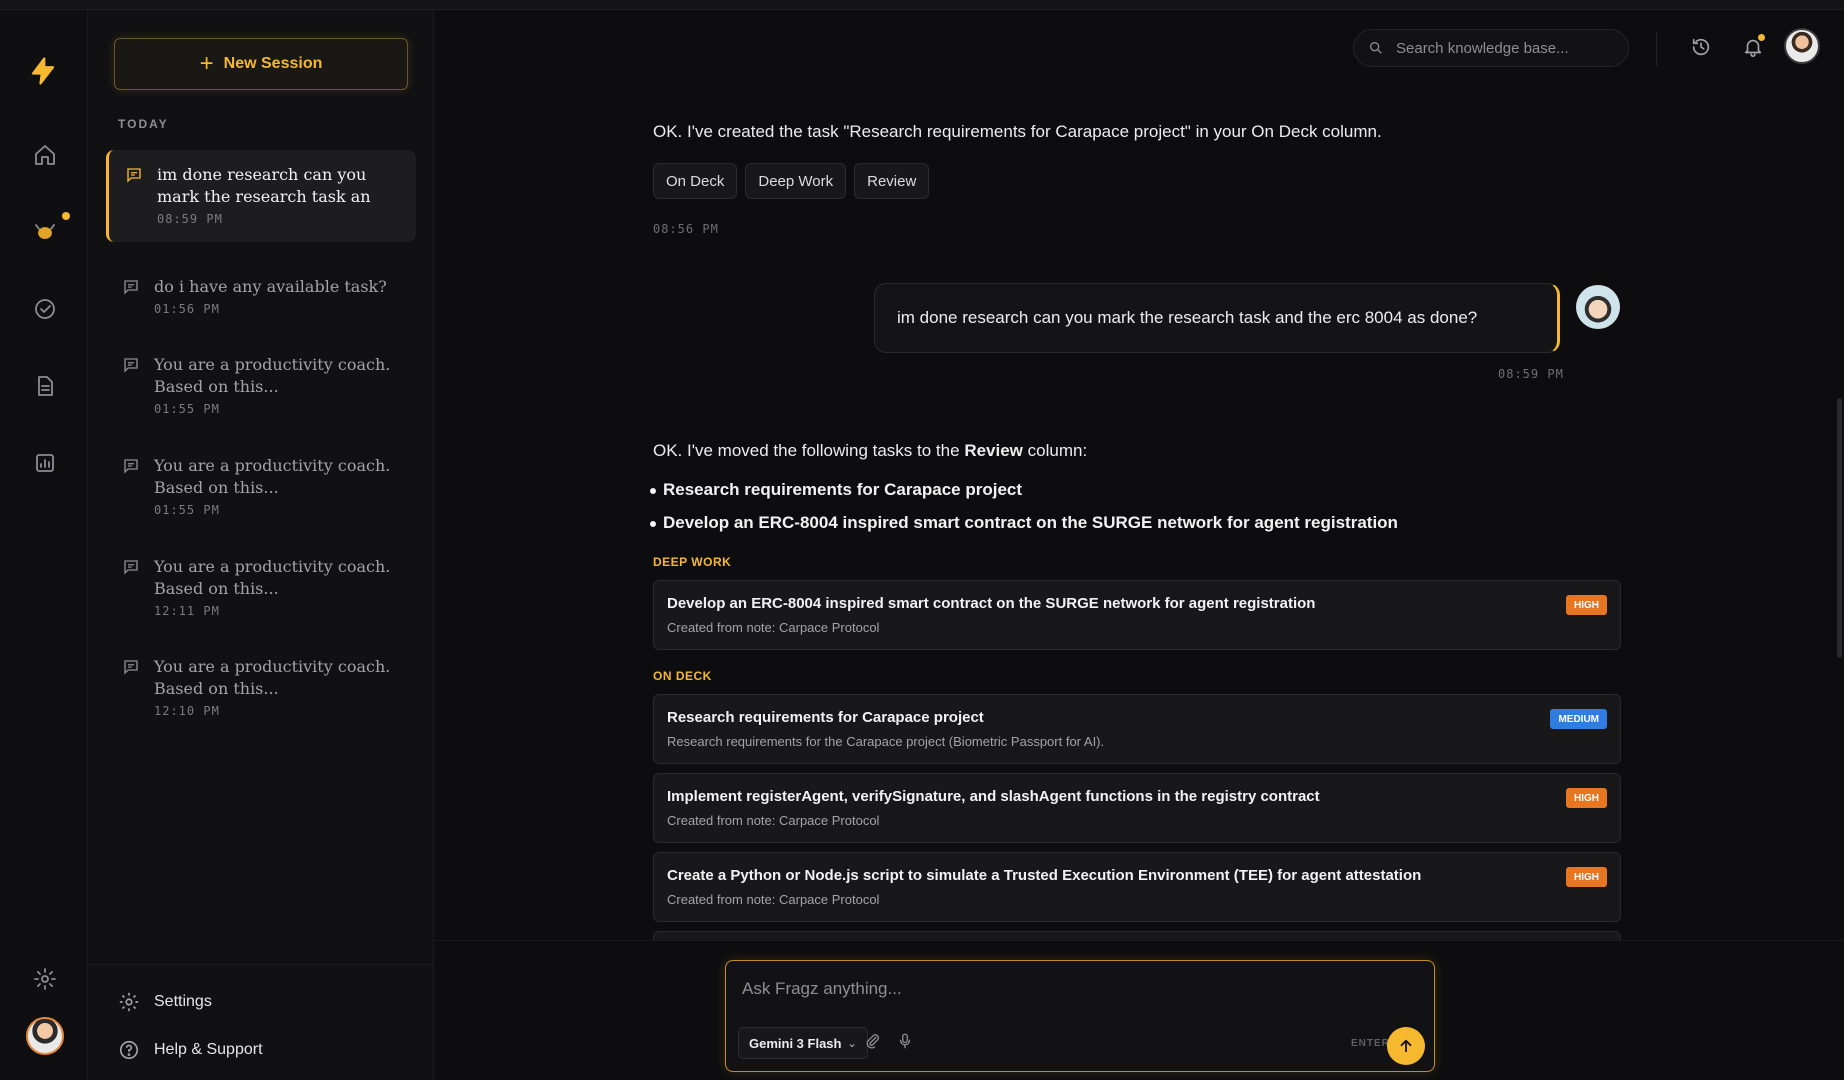 This screenshot has height=1080, width=1844. I want to click on chip-deep-work: Deep Work, so click(796, 181).